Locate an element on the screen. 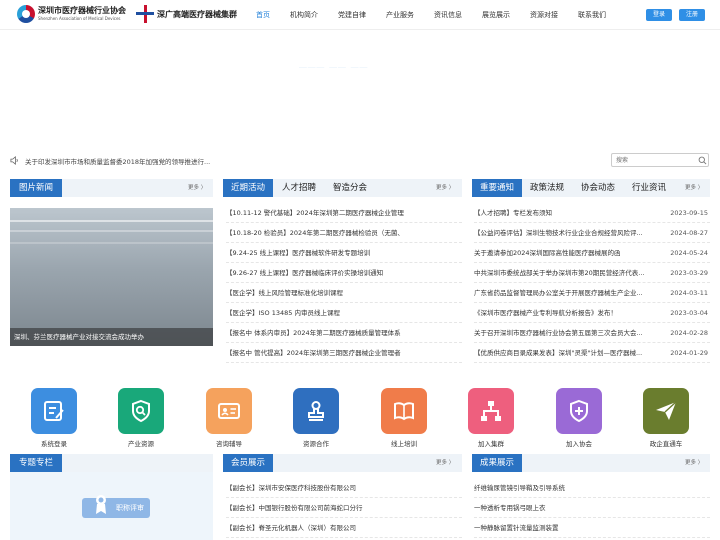  table-row: 【优质供应商目录成果发表】深圳"灵渠"计划—医疗器械... 2024-01-29 is located at coordinates (592, 353).